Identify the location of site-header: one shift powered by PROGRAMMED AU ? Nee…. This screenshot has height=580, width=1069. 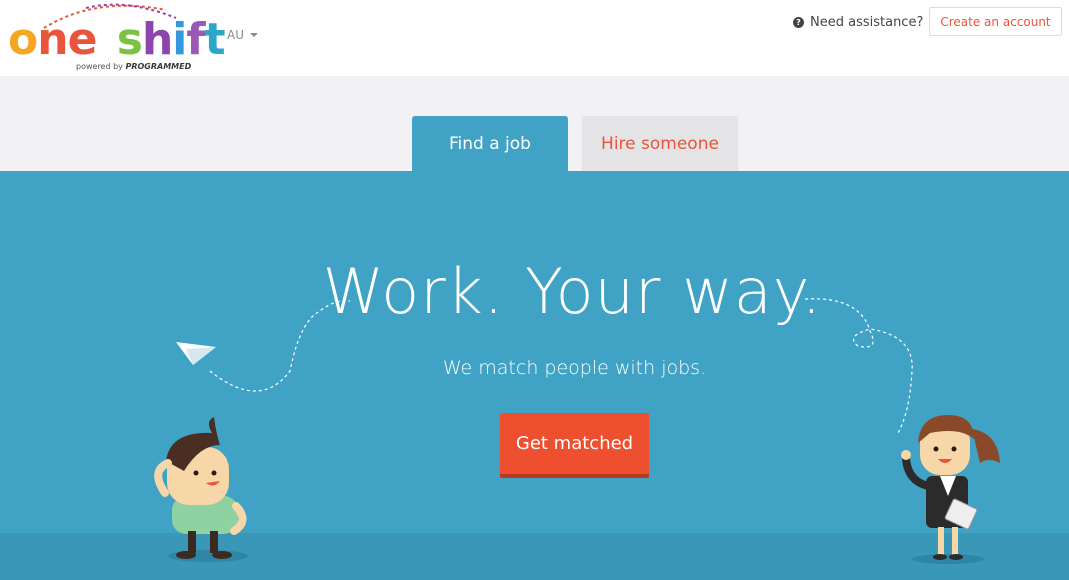
(534, 38).